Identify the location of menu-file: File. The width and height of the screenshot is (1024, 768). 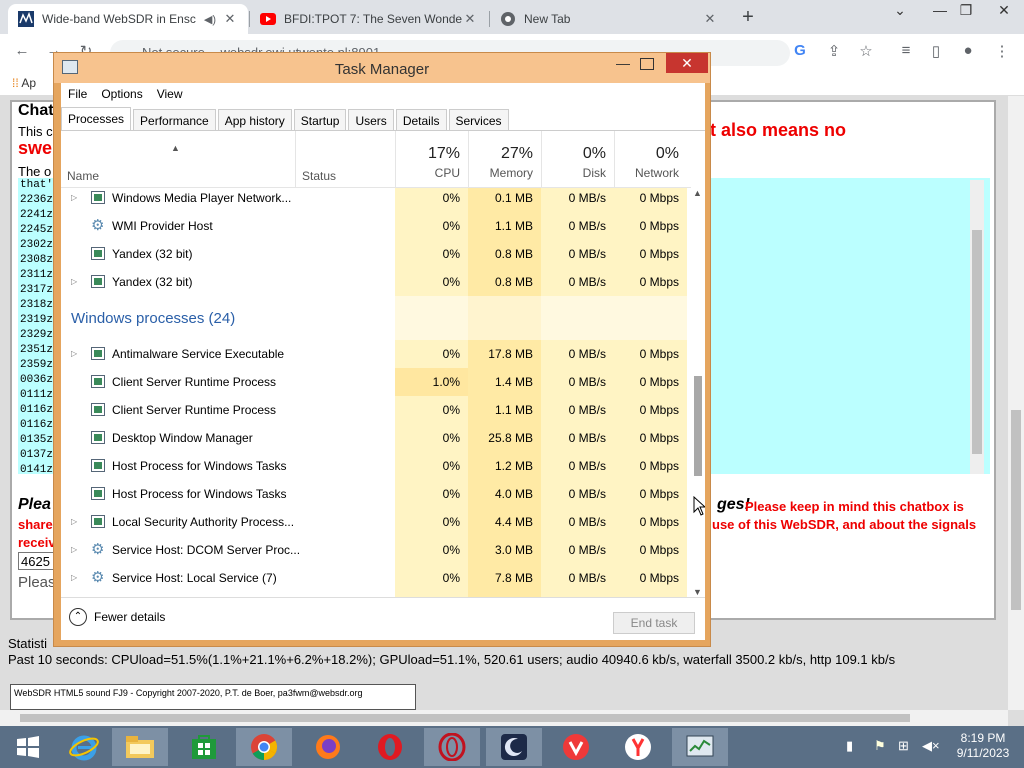
(77, 94).